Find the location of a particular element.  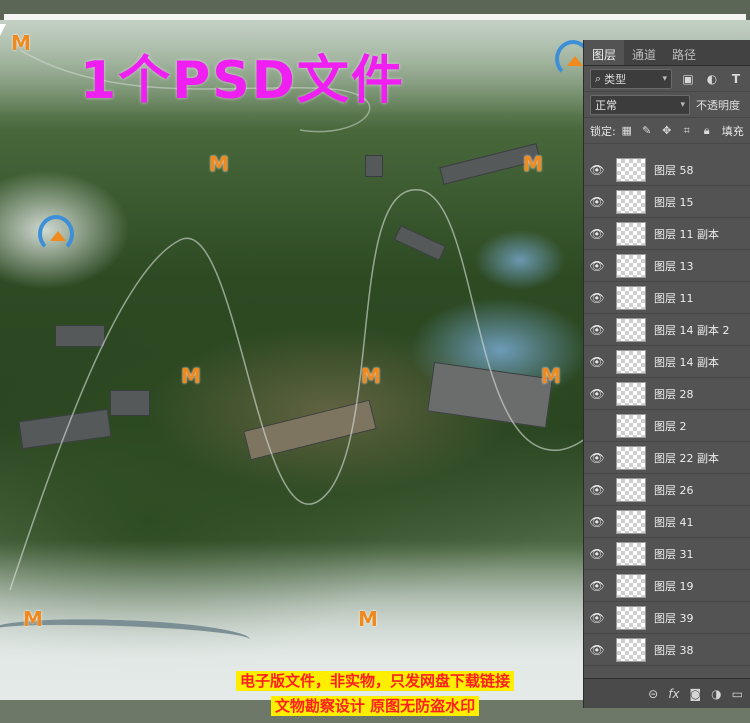

layer-row: 👁︎ 图层 14 副本 is located at coordinates (667, 362).